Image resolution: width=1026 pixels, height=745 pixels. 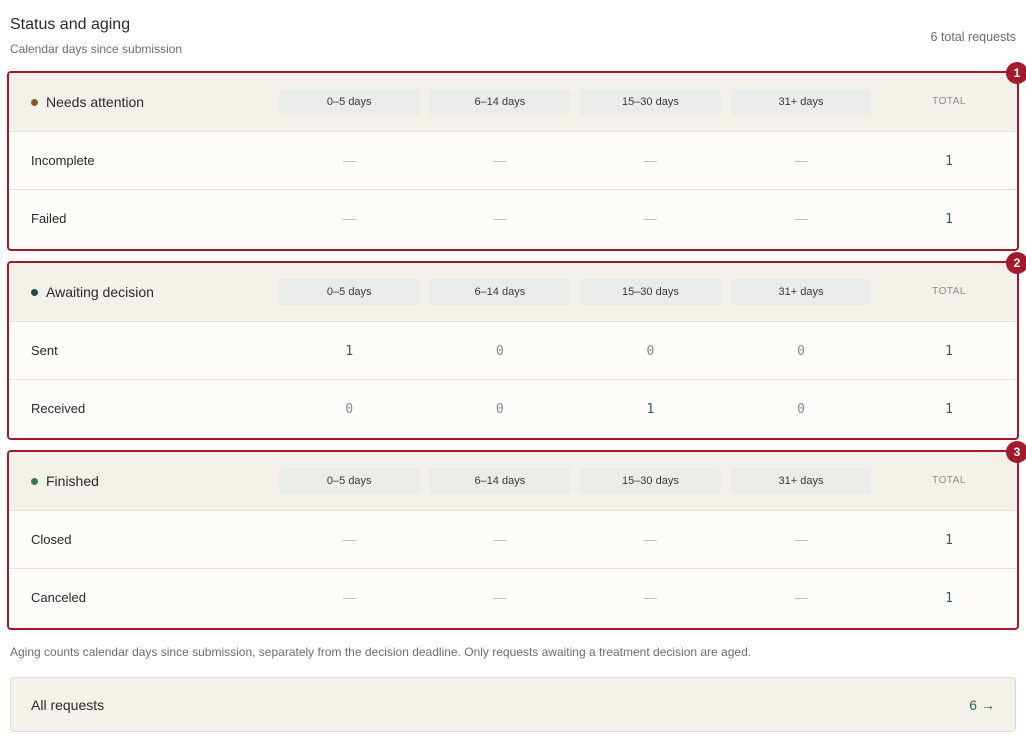 What do you see at coordinates (973, 704) in the screenshot?
I see `all-requests-count: 6` at bounding box center [973, 704].